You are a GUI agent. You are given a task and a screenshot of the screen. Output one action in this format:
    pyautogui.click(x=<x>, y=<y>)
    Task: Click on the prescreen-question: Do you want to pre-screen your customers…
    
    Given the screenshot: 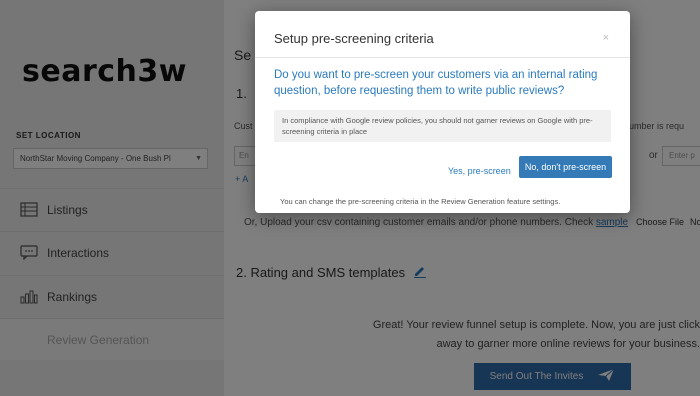 What is the action you would take?
    pyautogui.click(x=436, y=83)
    